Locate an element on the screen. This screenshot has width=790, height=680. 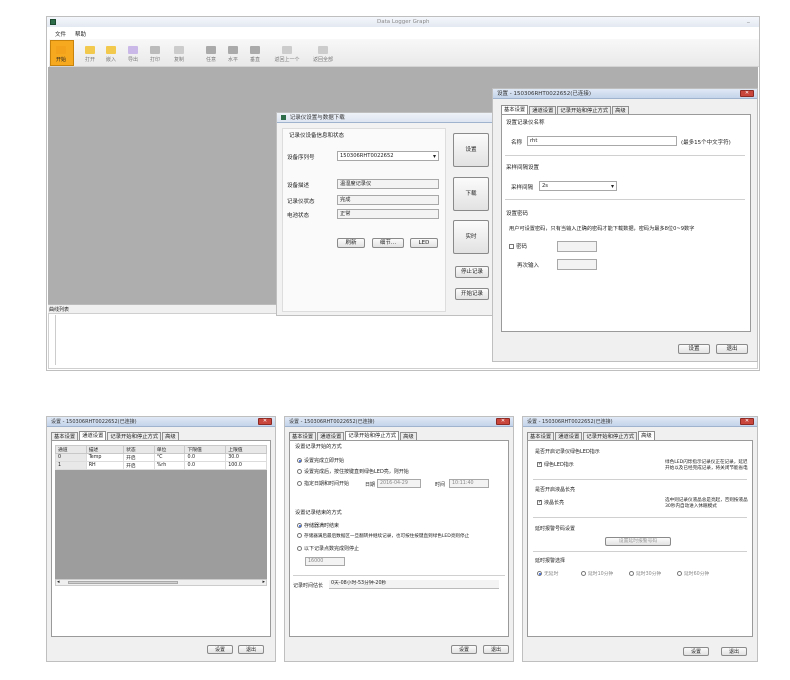
toolbar-copy-button: 复制 is located at coordinates (179, 54).